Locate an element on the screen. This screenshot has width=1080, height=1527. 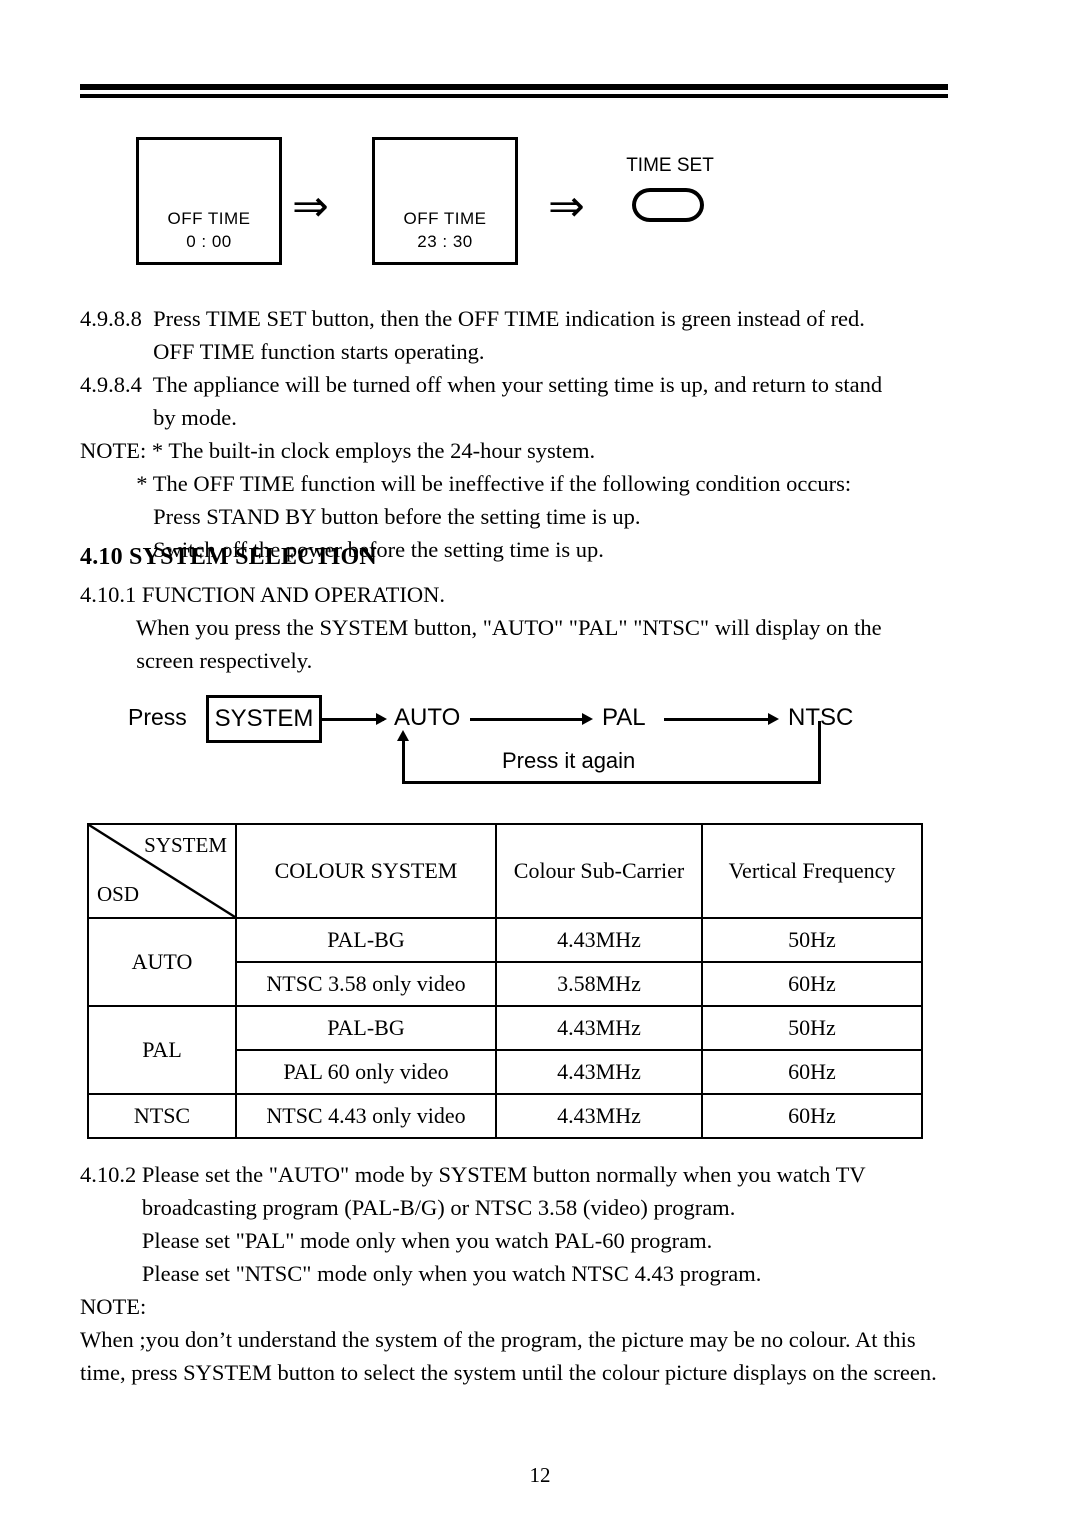
osd-screen-initial-line1: OFF TIME is located at coordinates (209, 219).